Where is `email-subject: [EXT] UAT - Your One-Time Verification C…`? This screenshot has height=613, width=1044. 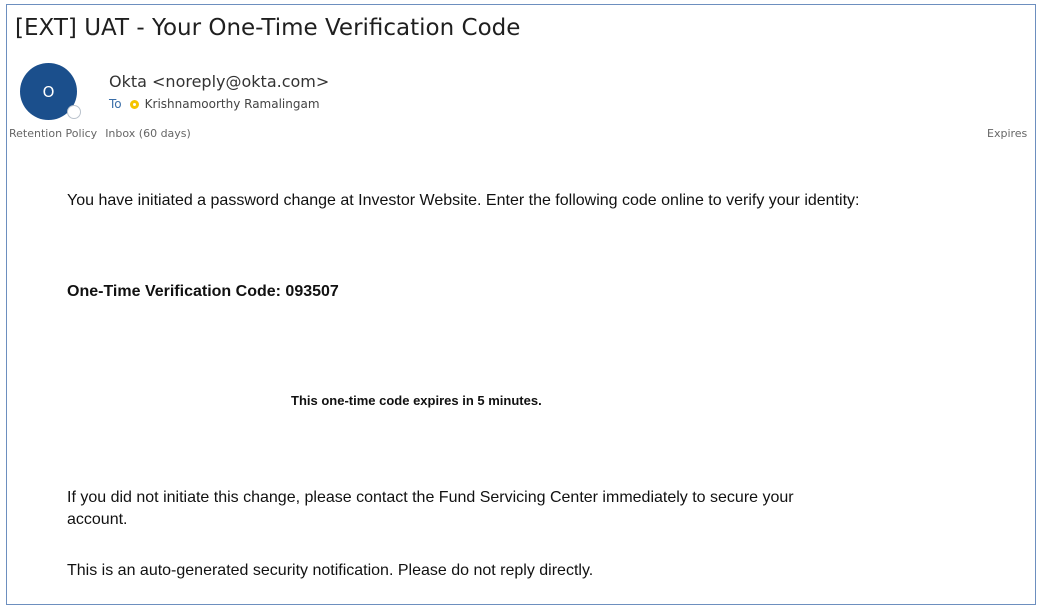 email-subject: [EXT] UAT - Your One-Time Verification C… is located at coordinates (268, 28).